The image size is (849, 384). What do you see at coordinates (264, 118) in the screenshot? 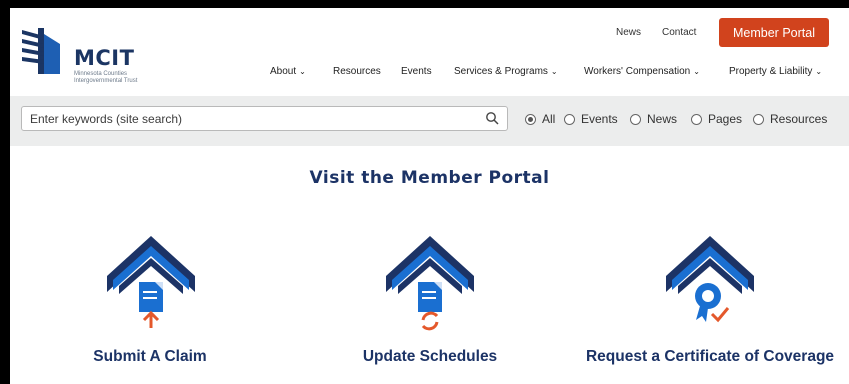
I see `search-input: Enter keywords (site search)` at bounding box center [264, 118].